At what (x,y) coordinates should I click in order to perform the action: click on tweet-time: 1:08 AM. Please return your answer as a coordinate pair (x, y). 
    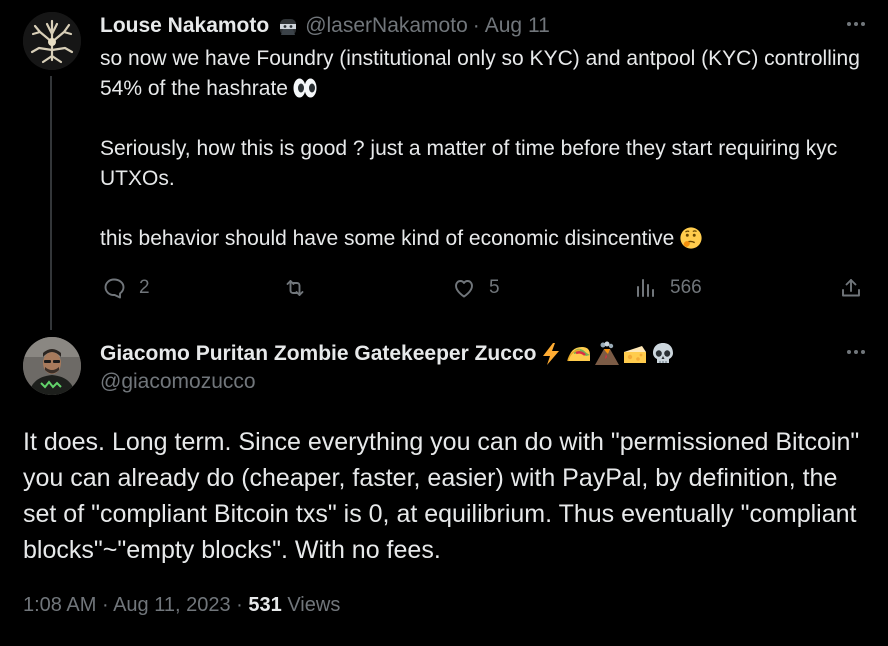
    Looking at the image, I should click on (59, 605).